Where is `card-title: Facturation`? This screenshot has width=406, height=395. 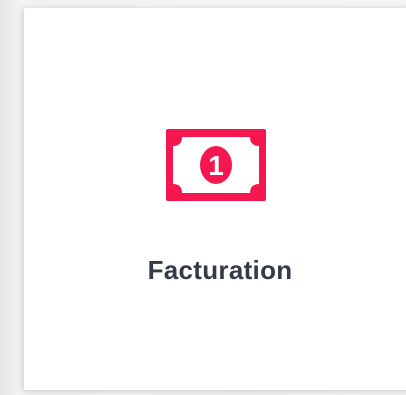 card-title: Facturation is located at coordinates (220, 270).